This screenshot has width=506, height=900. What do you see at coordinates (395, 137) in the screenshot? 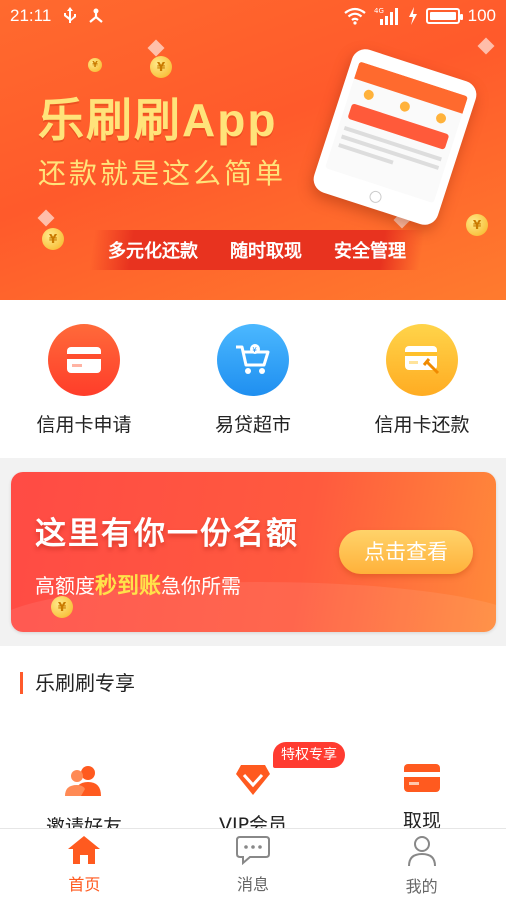
I see `phone-illustration` at bounding box center [395, 137].